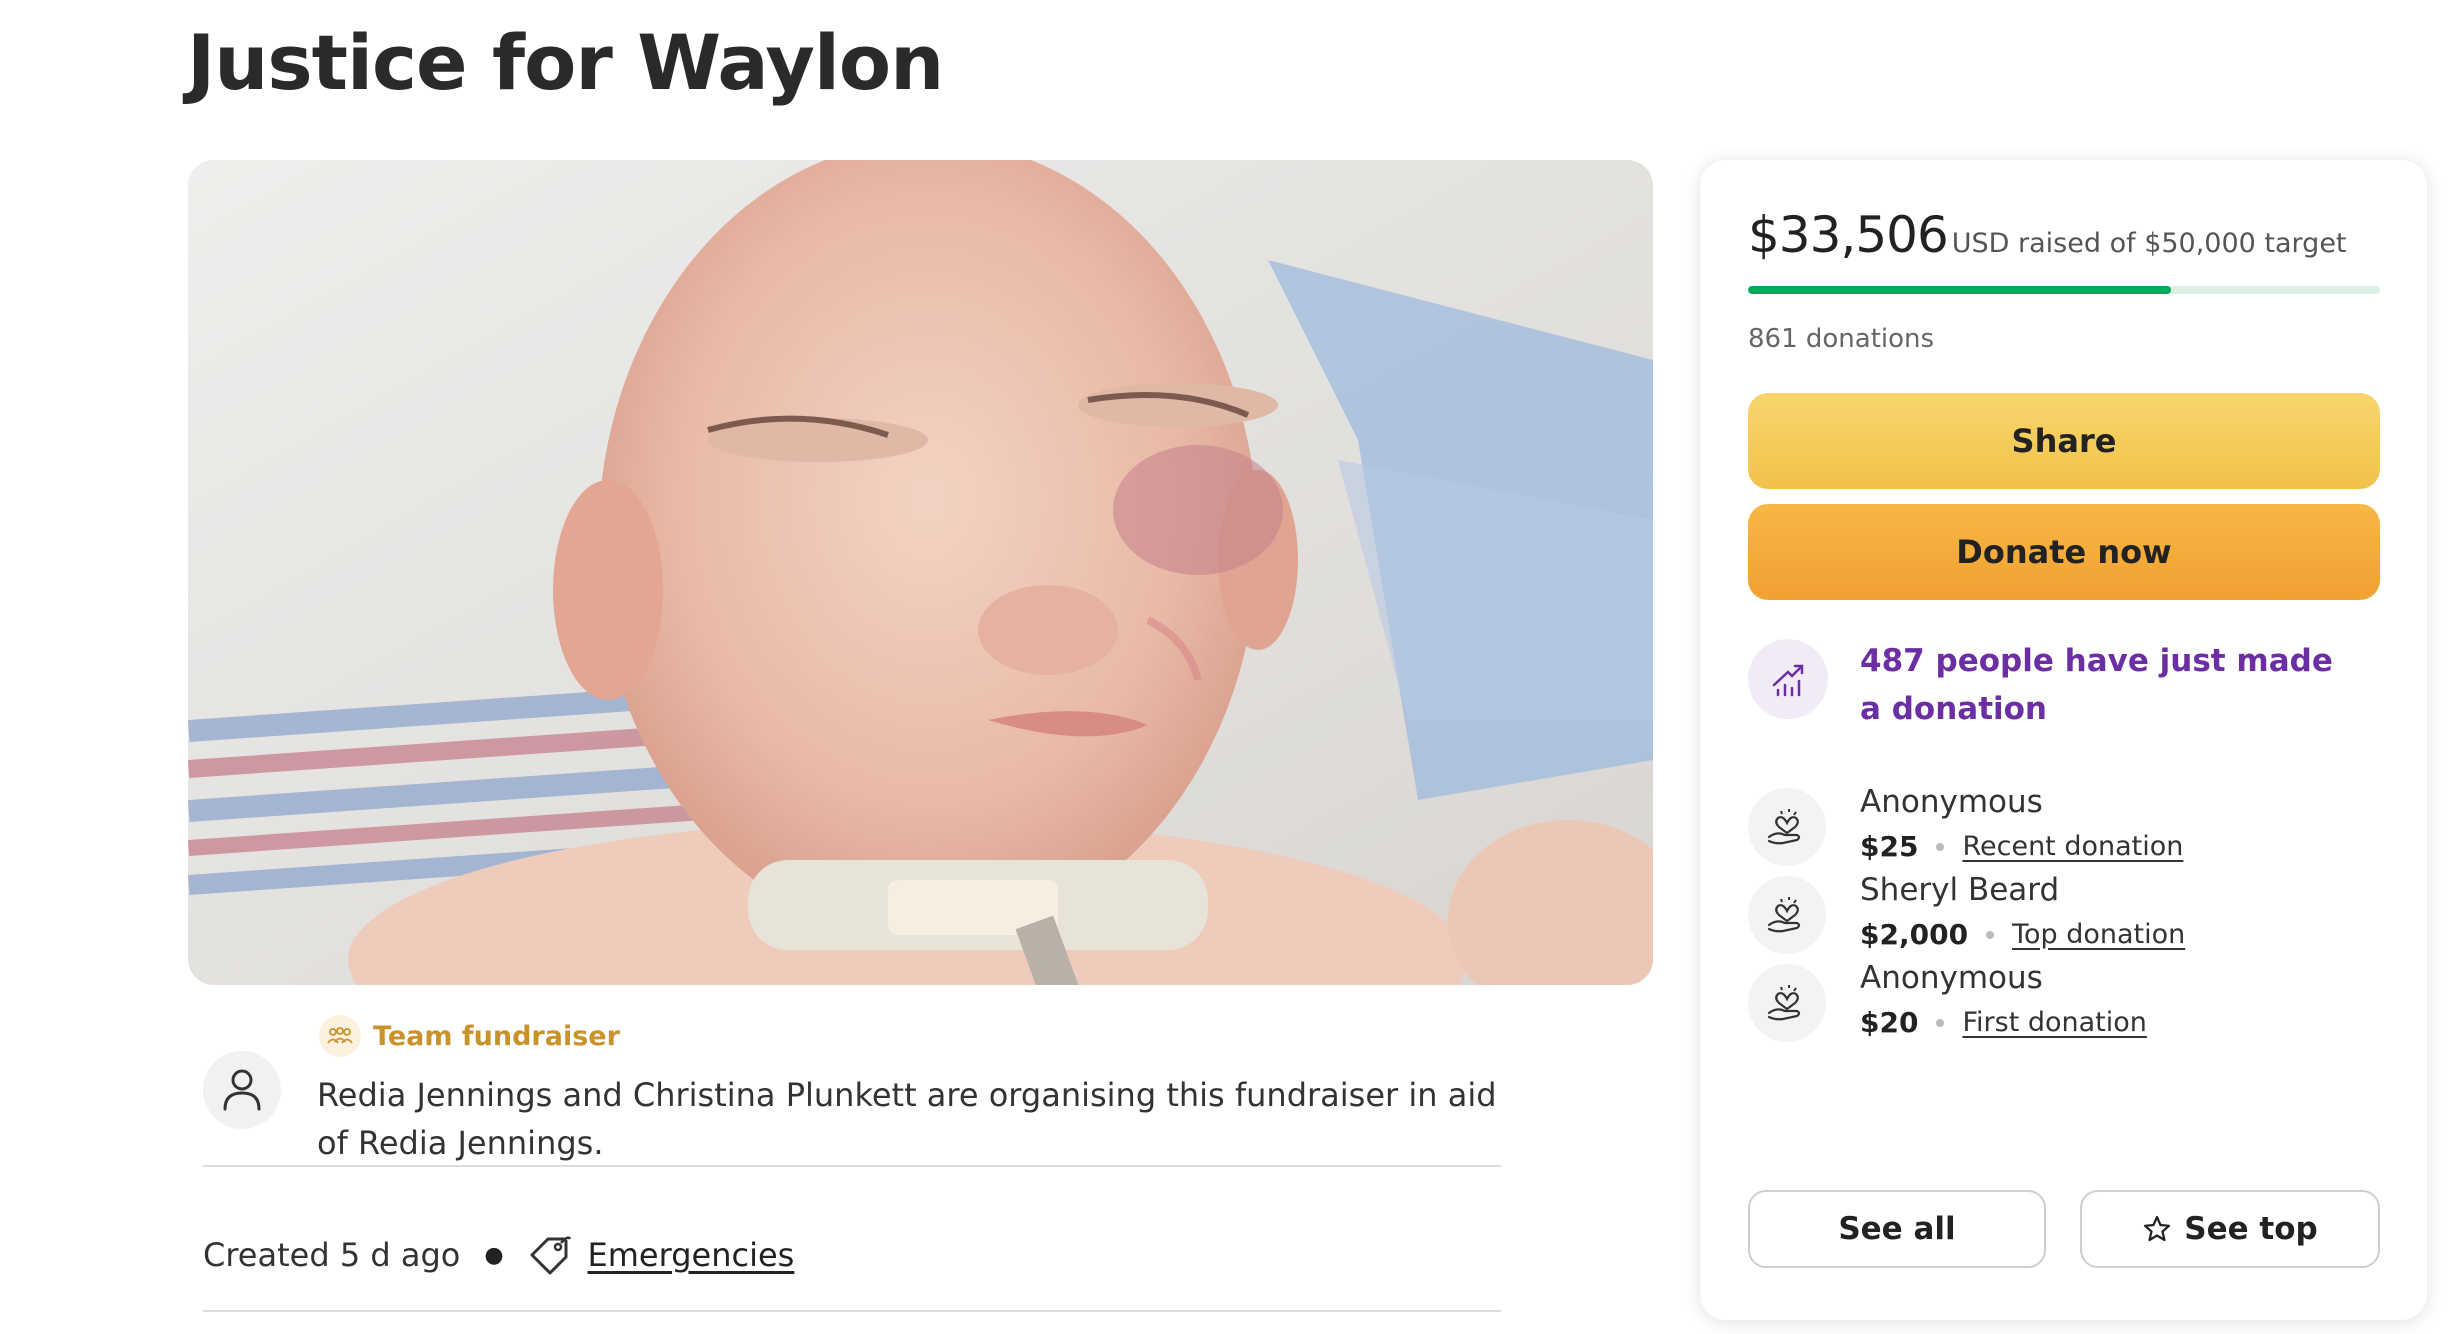  What do you see at coordinates (1960, 890) in the screenshot?
I see `donor-name: Sheryl Beard` at bounding box center [1960, 890].